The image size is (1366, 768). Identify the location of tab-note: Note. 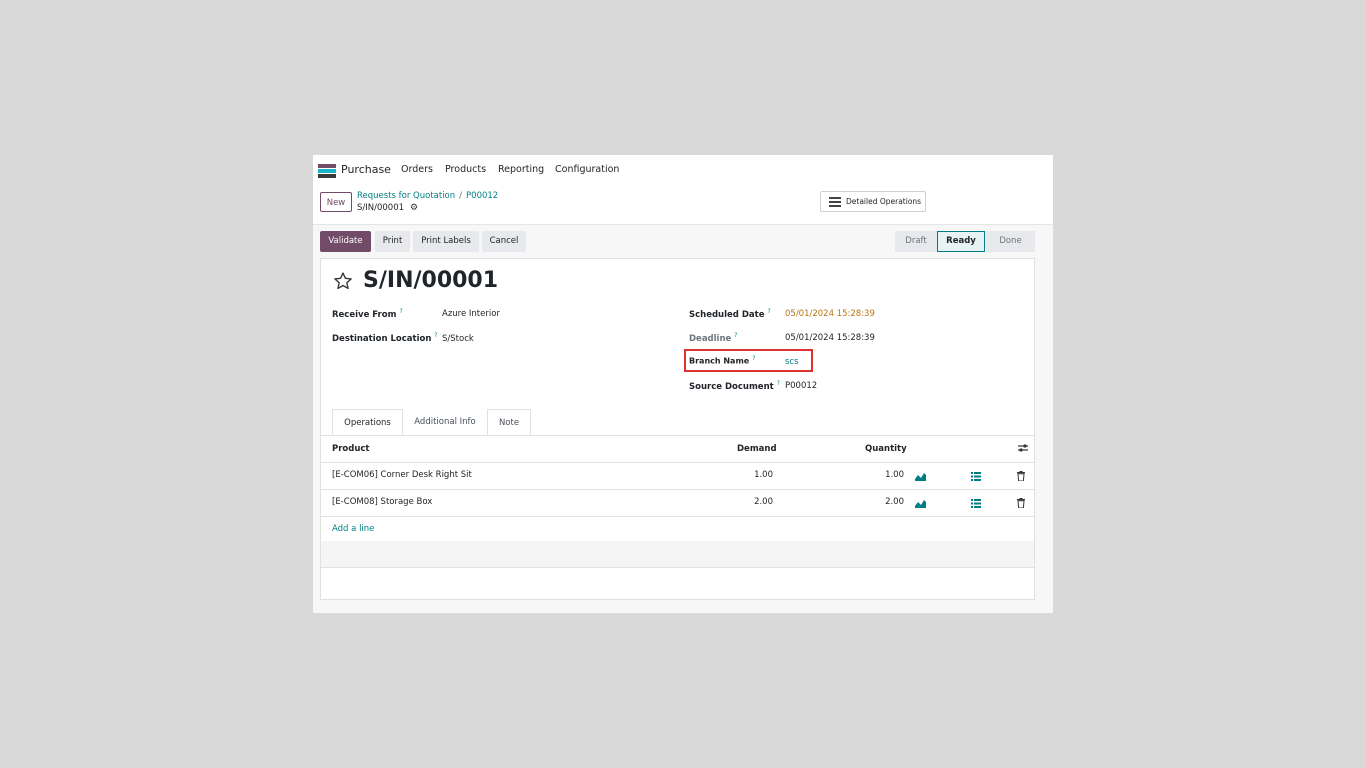
(509, 422).